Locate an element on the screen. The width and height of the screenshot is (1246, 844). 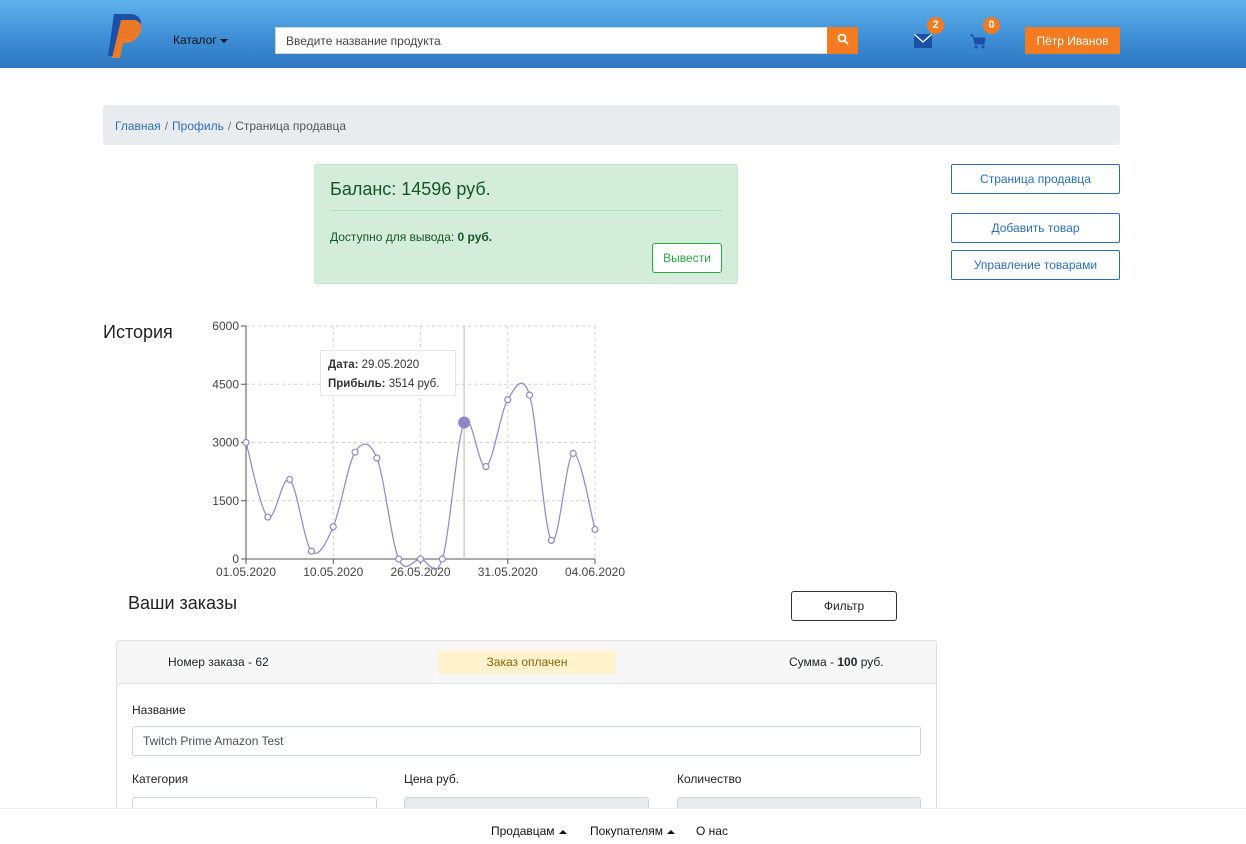
catalog-label: Каталог is located at coordinates (195, 40).